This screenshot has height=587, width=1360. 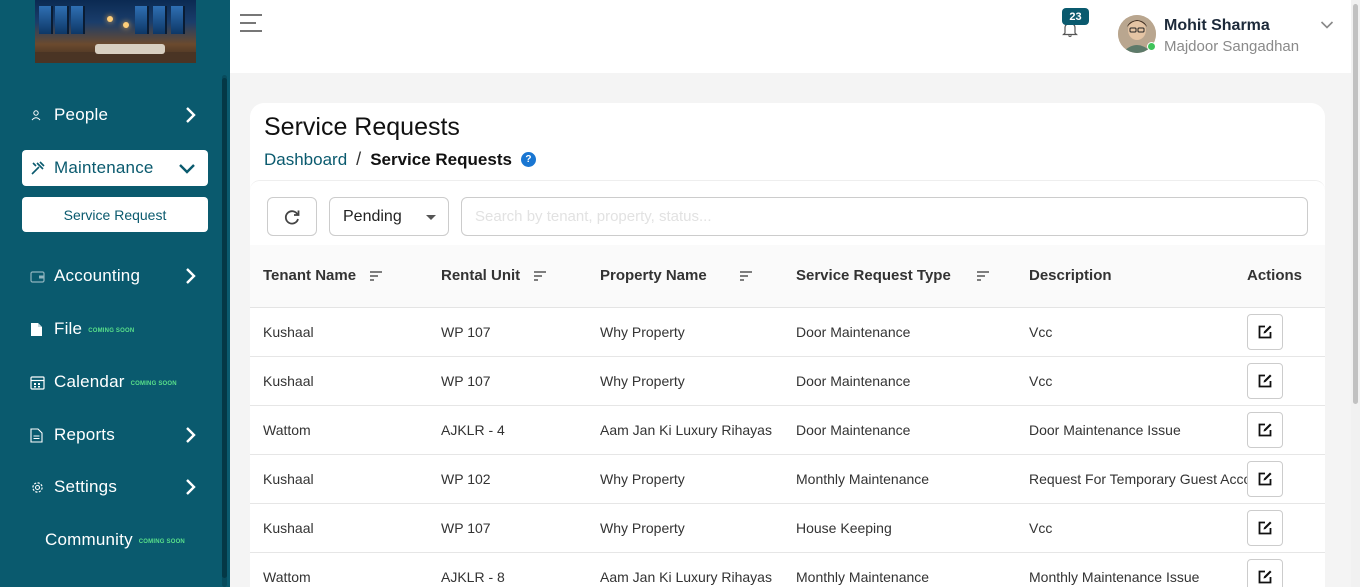 I want to click on sidebar-scrollbar, so click(x=224, y=328).